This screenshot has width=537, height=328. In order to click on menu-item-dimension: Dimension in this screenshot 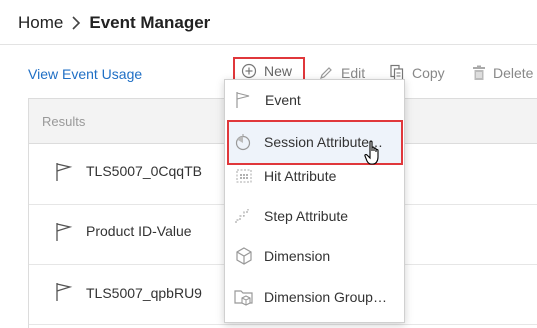, I will do `click(314, 256)`.